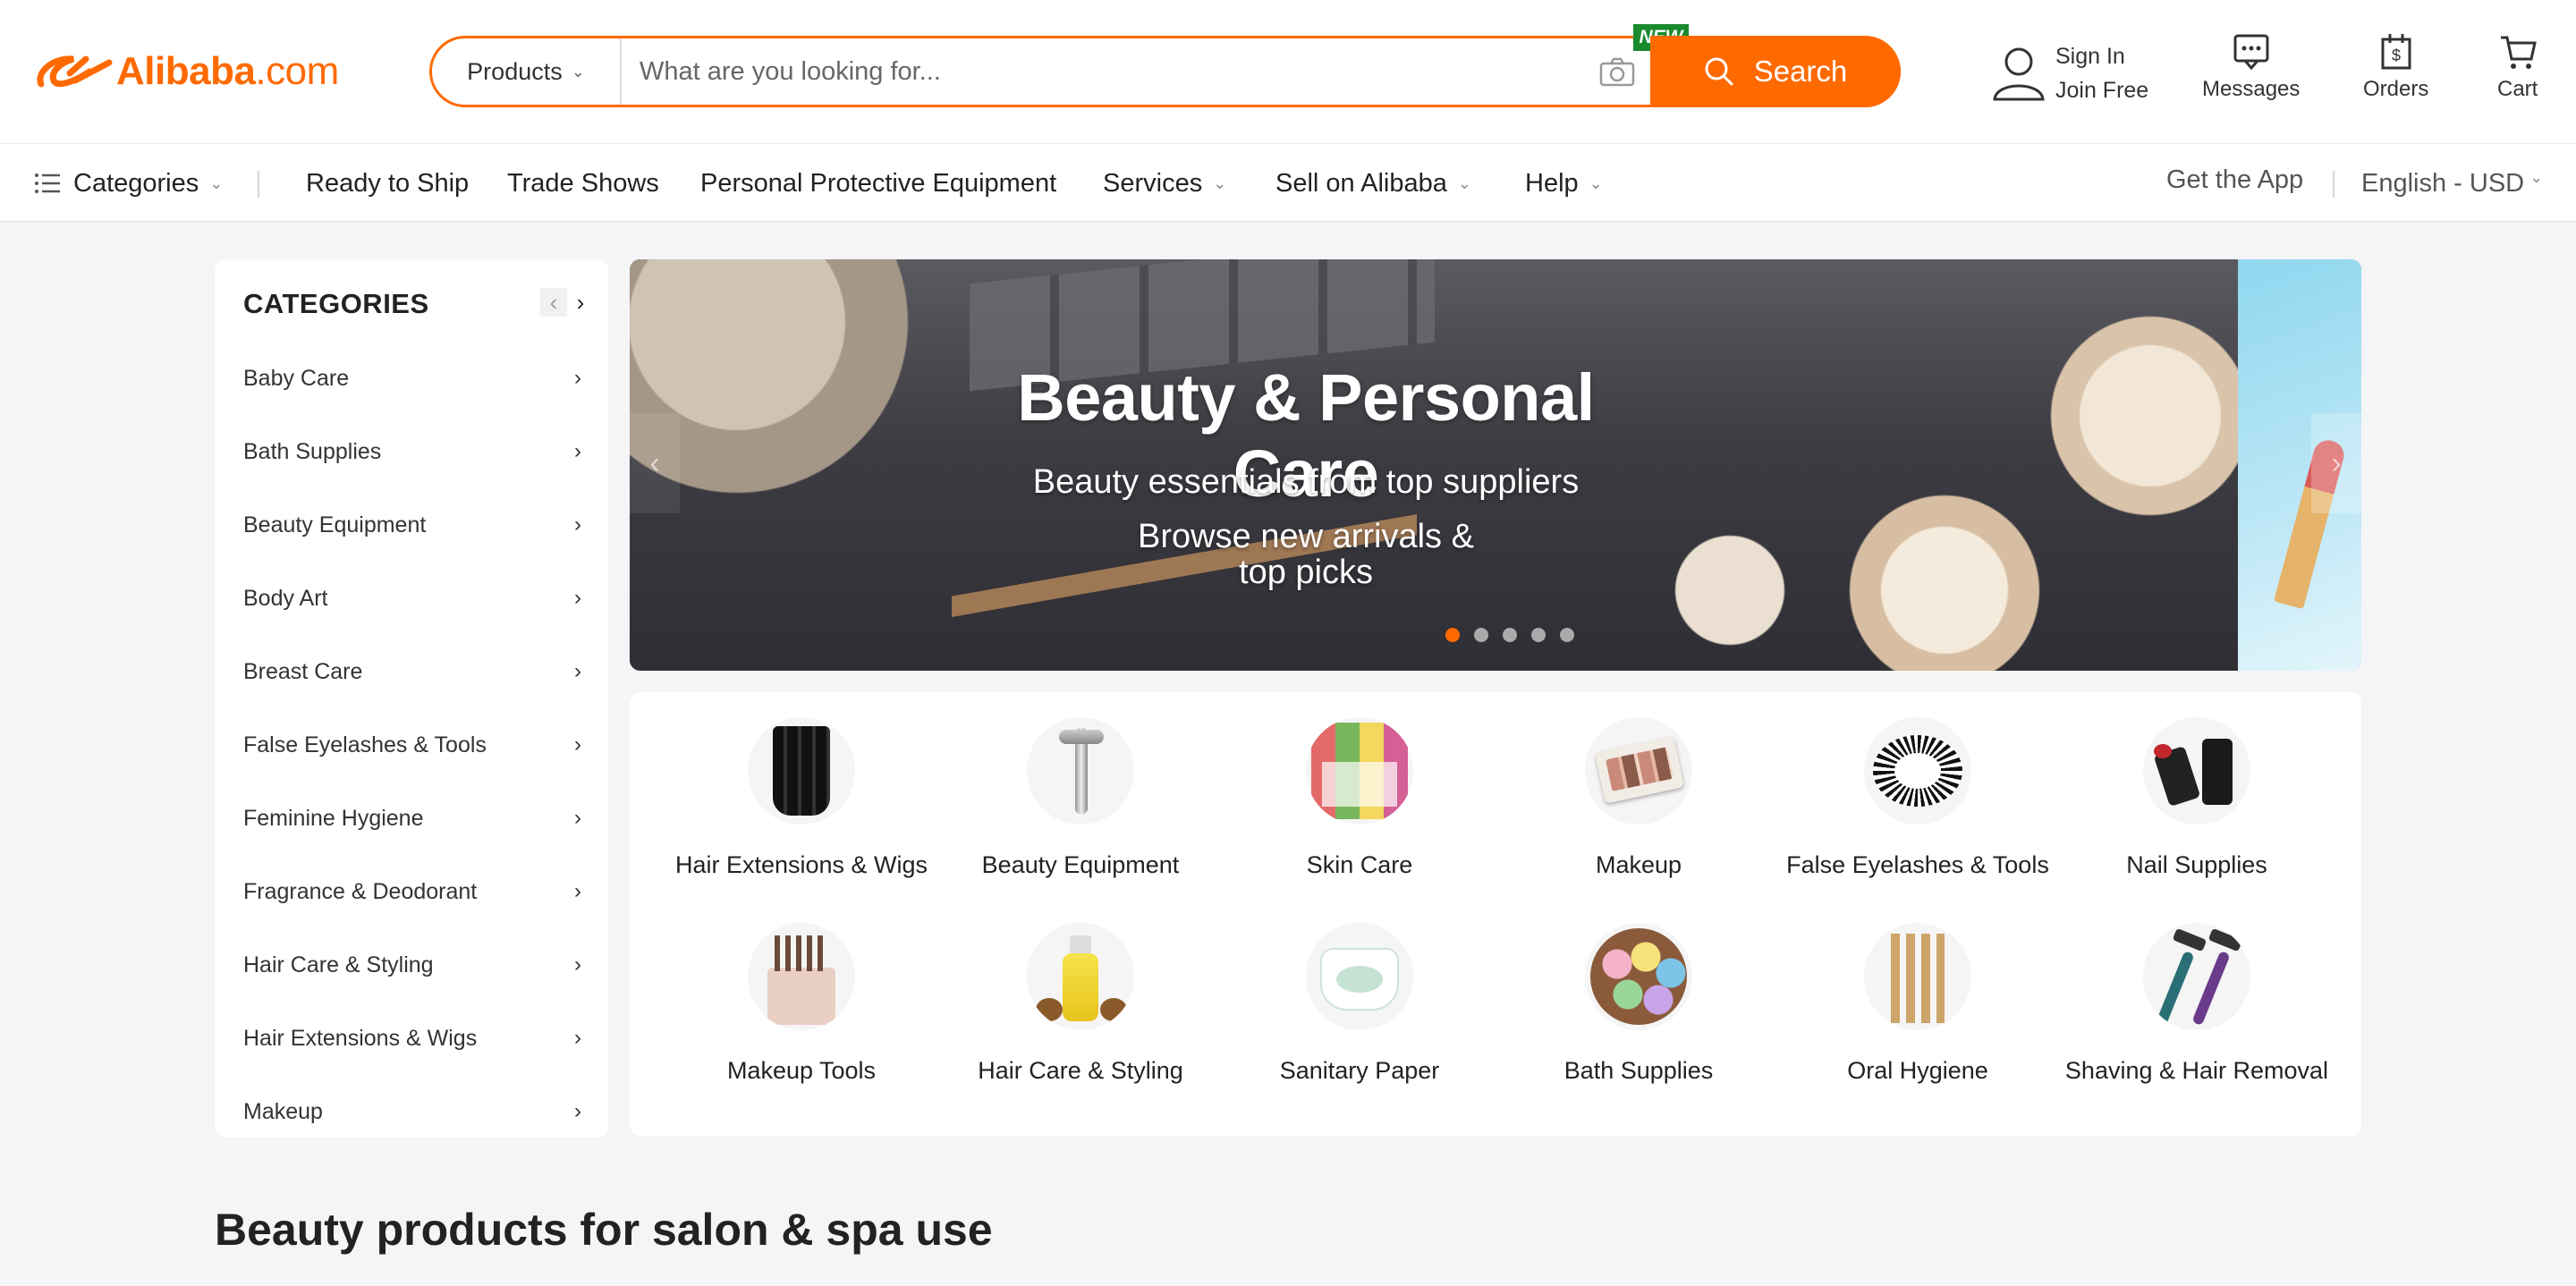 This screenshot has width=2576, height=1286. I want to click on nav-trade-shows: Trade Shows, so click(583, 183).